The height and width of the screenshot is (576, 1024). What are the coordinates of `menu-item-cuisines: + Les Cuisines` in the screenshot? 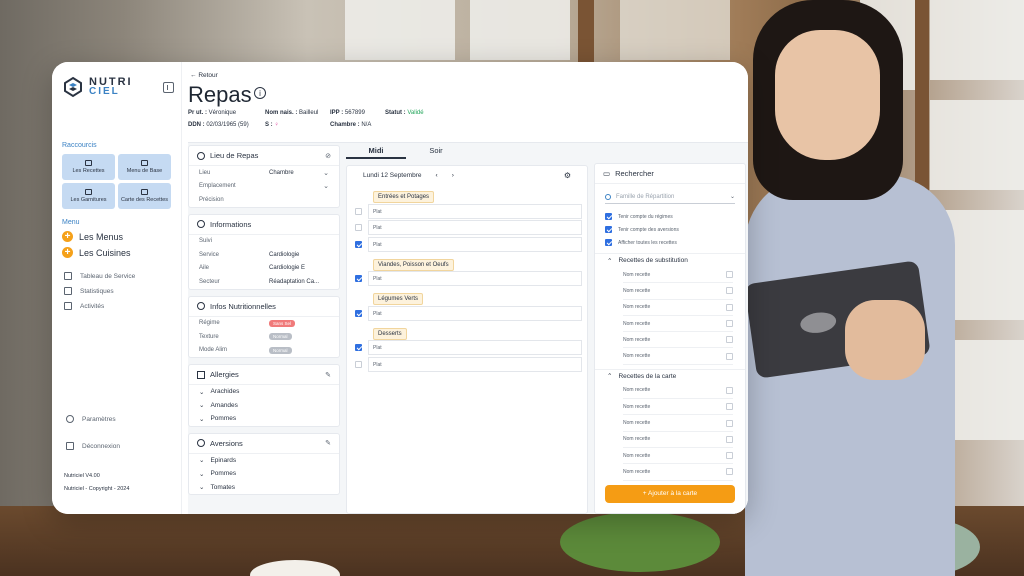 It's located at (116, 252).